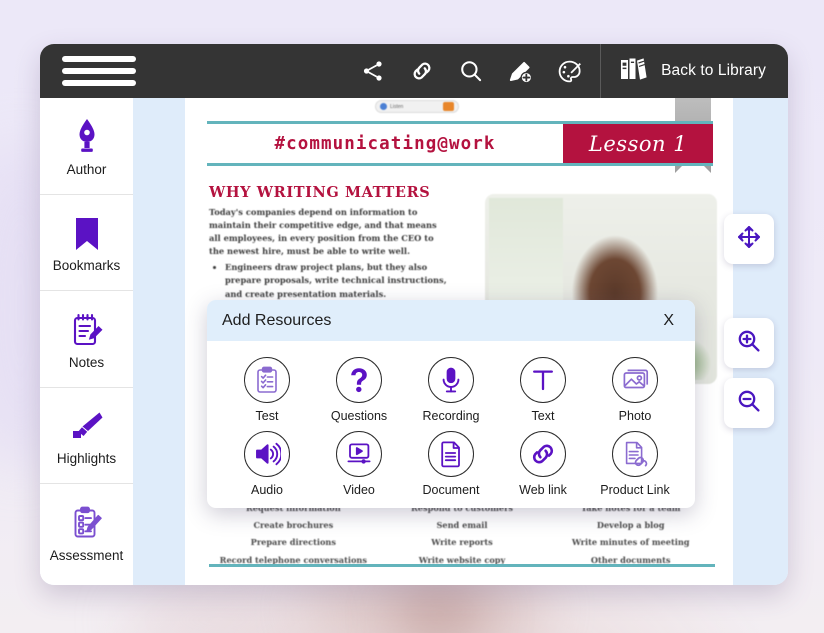 The image size is (824, 633). I want to click on resource-label: Product Link, so click(635, 490).